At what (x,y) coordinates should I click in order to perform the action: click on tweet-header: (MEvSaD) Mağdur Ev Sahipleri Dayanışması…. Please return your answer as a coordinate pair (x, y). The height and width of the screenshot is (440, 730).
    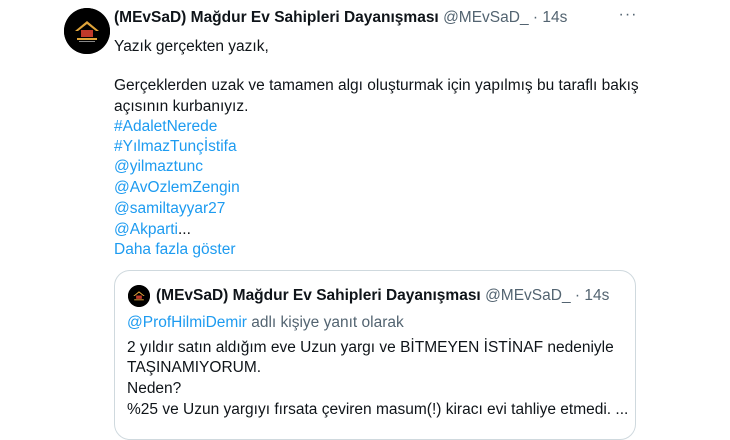
    Looking at the image, I should click on (340, 18).